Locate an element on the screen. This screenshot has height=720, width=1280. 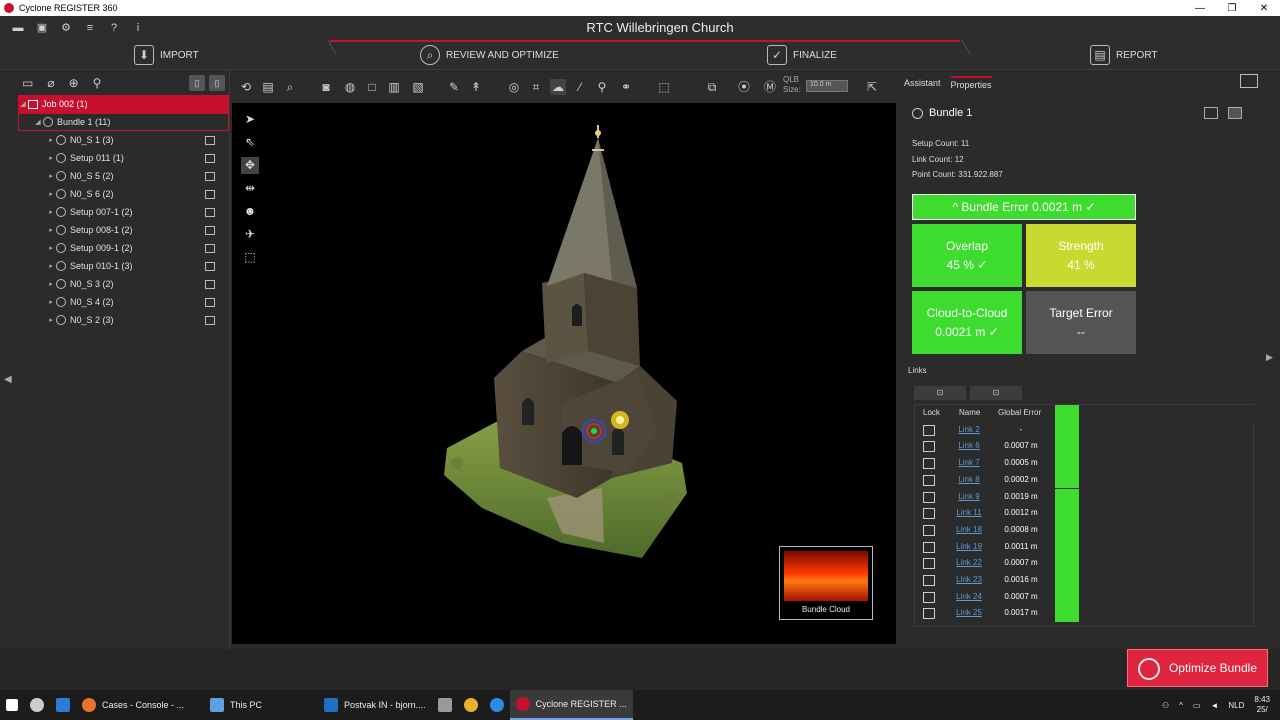
walk-icon: ⇱ is located at coordinates (872, 87).